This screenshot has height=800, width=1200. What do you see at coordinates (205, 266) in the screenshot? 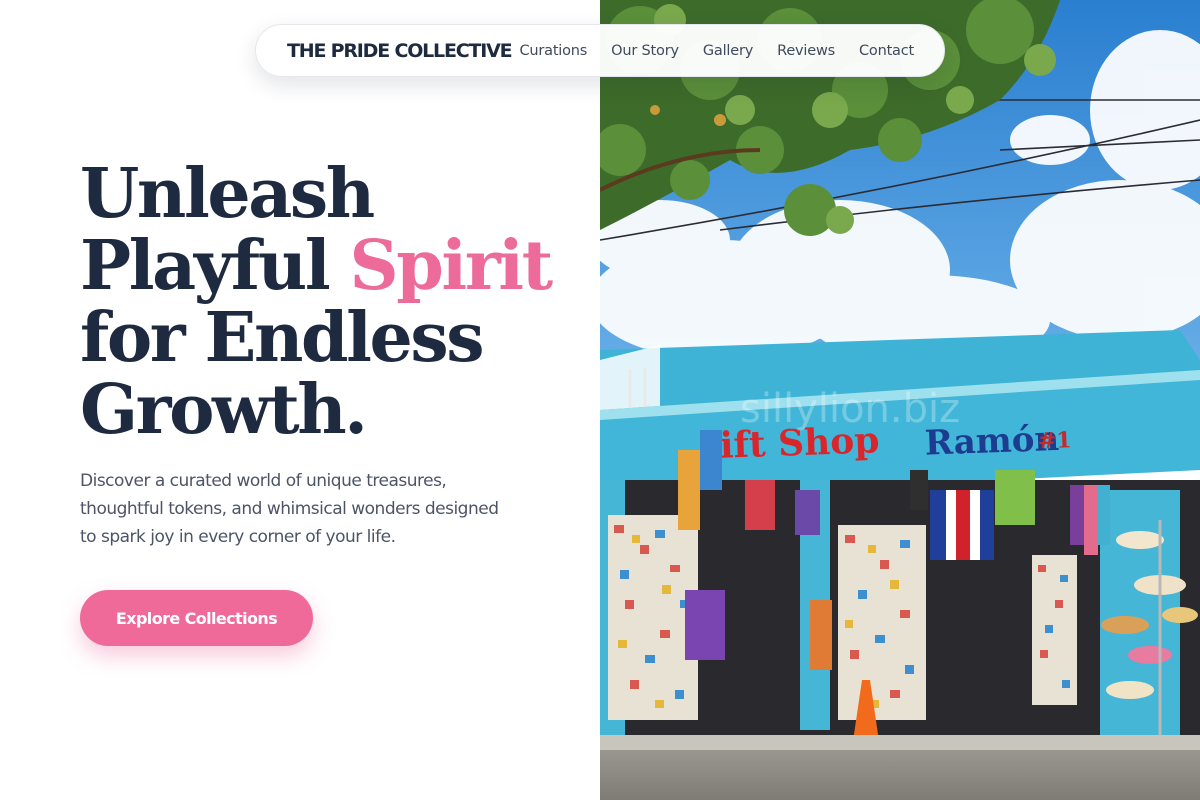
I see `headline-word-playful: Playful` at bounding box center [205, 266].